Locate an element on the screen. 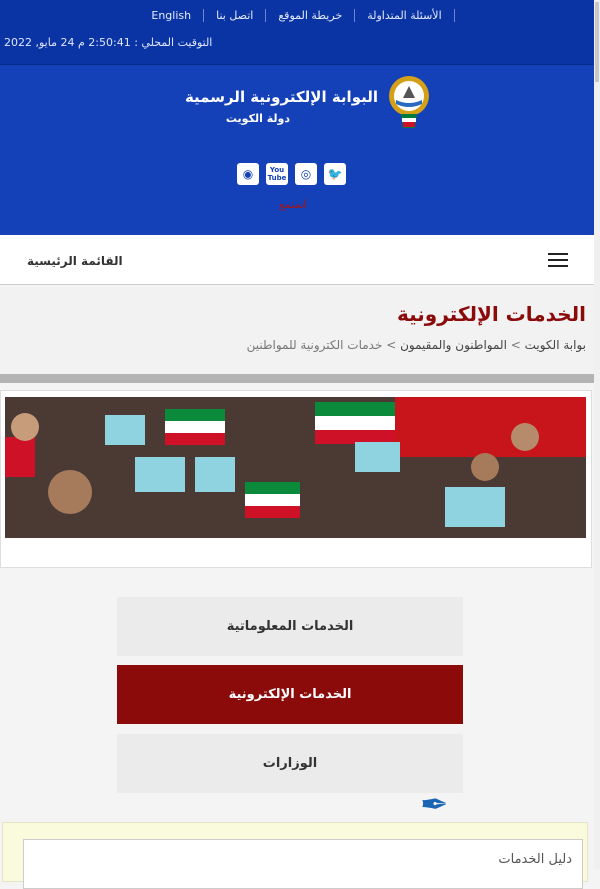 The height and width of the screenshot is (889, 600). page-title: الخدمات الإلكترونية is located at coordinates (491, 314).